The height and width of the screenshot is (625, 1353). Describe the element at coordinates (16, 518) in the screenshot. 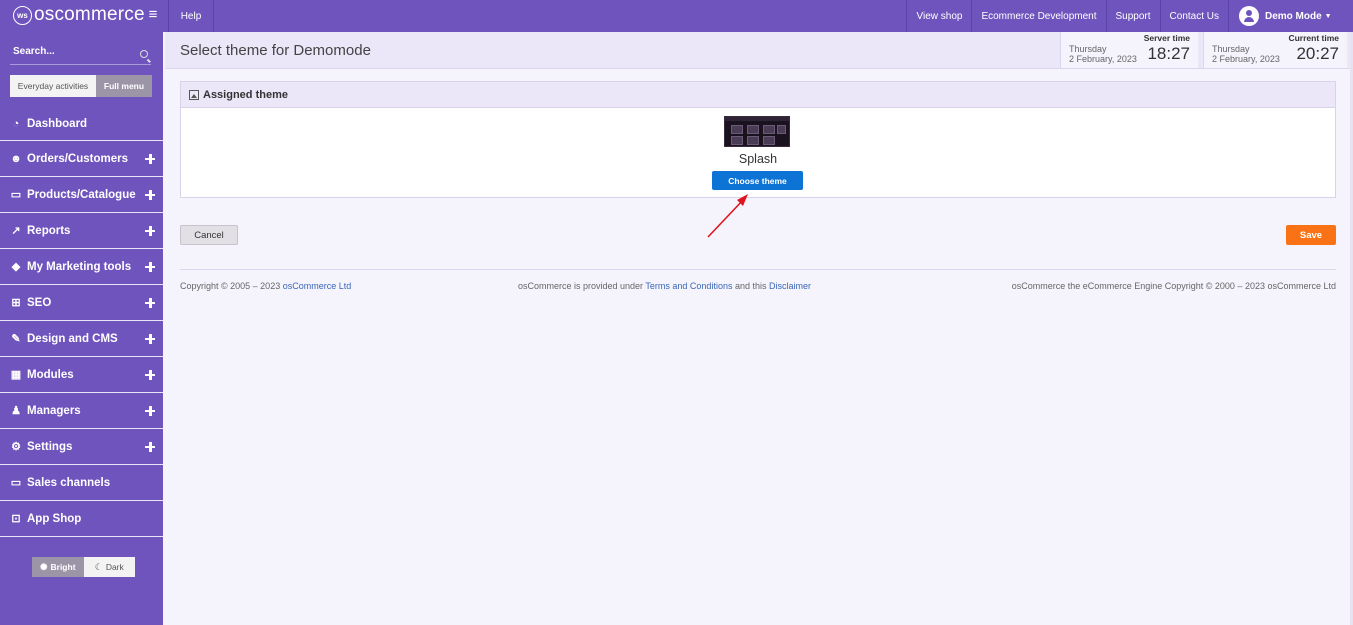

I see `cart-icon: ⊡` at that location.